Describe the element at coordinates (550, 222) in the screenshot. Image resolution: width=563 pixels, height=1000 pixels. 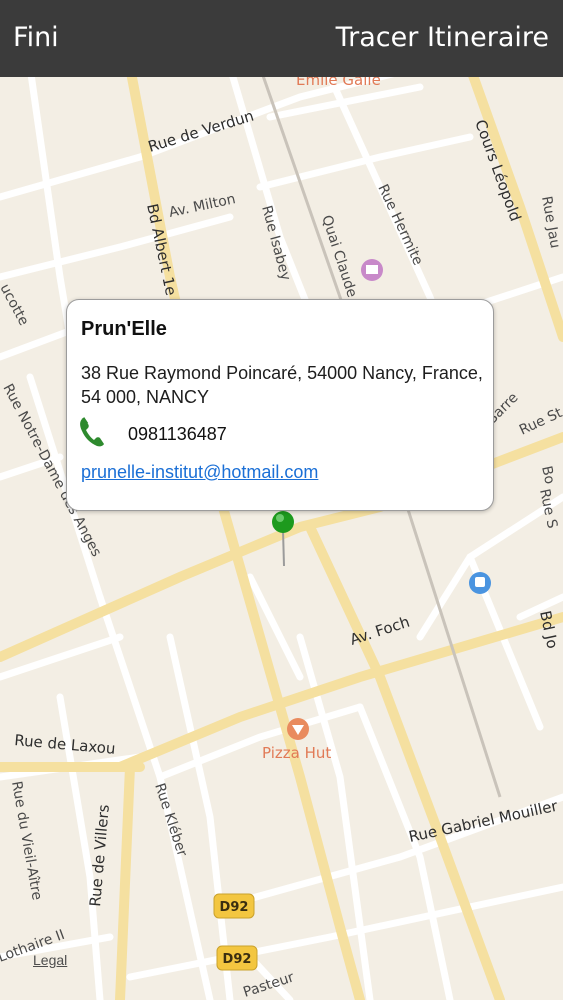
I see `street-label: Rue Jau` at that location.